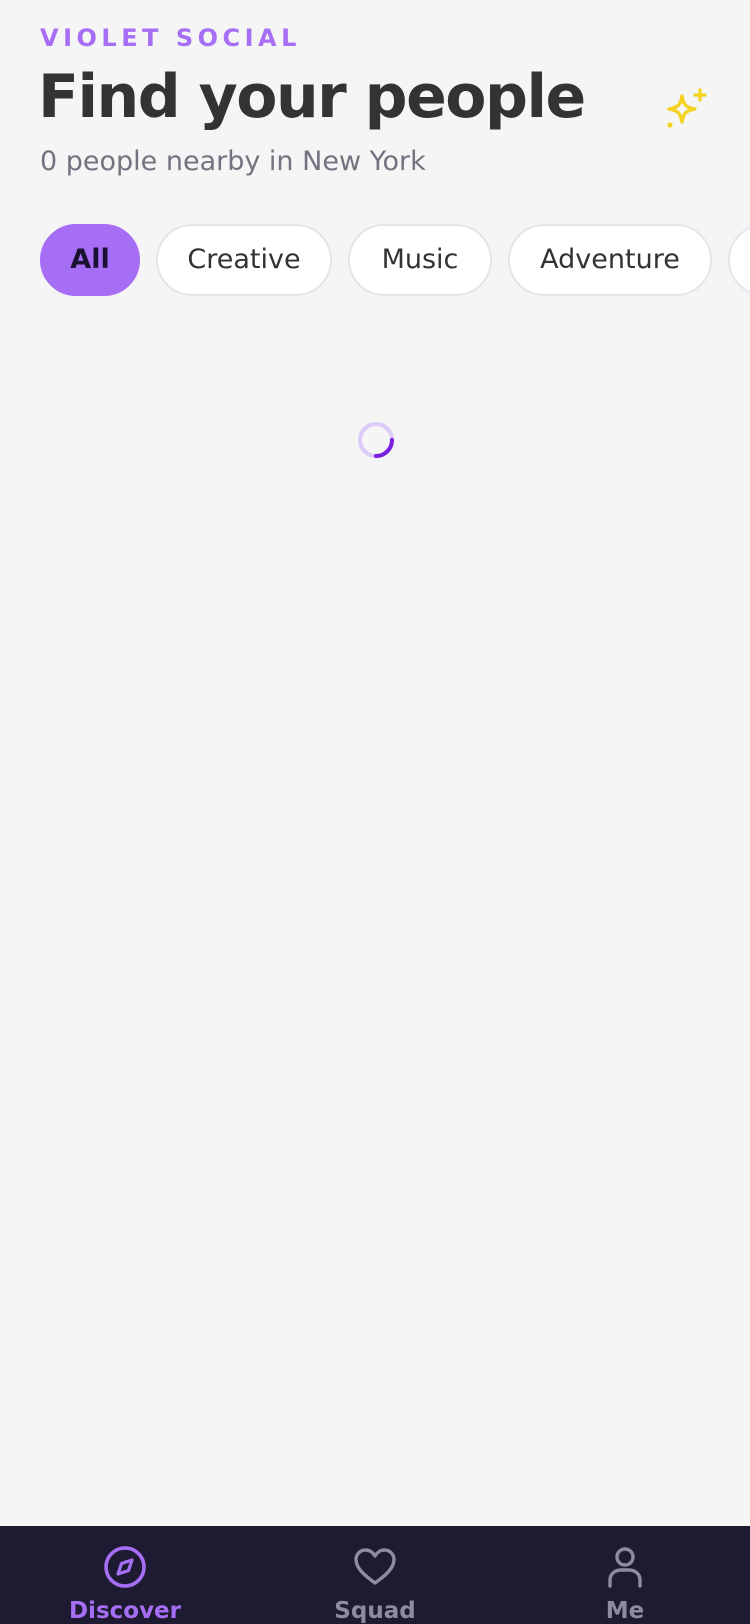 The image size is (750, 1624). Describe the element at coordinates (125, 1567) in the screenshot. I see `compass-icon` at that location.